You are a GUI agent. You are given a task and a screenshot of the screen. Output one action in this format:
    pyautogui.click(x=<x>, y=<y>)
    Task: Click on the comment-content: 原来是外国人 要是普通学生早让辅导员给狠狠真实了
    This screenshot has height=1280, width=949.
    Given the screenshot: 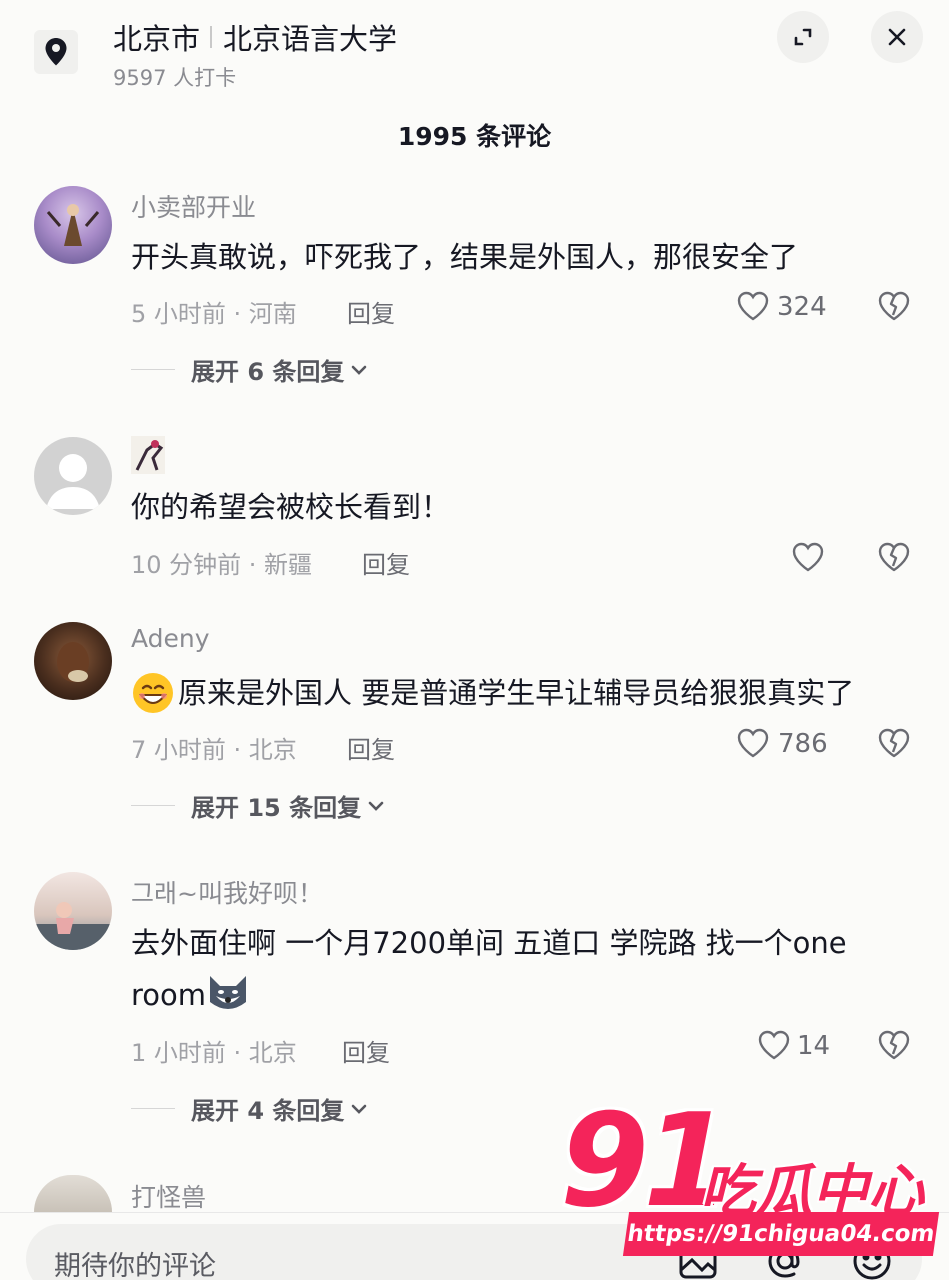 What is the action you would take?
    pyautogui.click(x=516, y=693)
    